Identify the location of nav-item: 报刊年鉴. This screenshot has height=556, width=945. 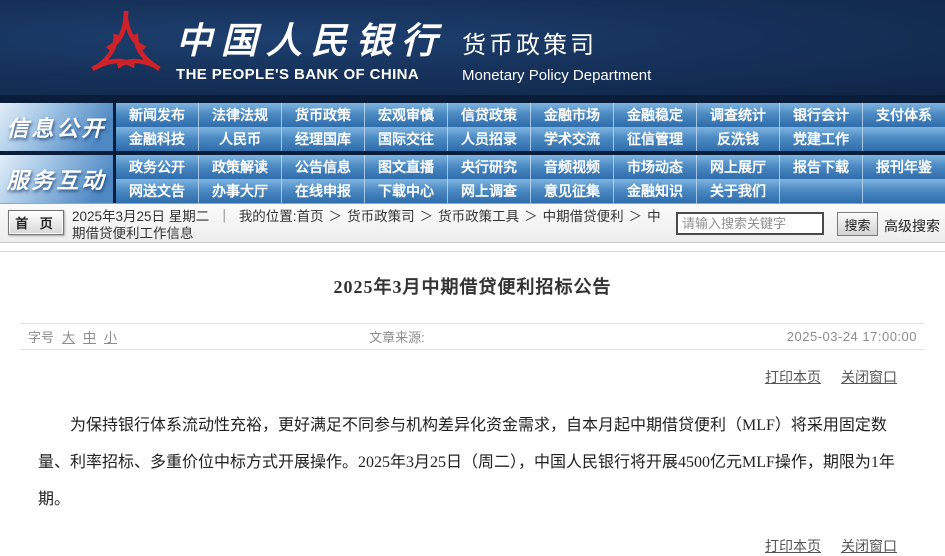
(903, 167).